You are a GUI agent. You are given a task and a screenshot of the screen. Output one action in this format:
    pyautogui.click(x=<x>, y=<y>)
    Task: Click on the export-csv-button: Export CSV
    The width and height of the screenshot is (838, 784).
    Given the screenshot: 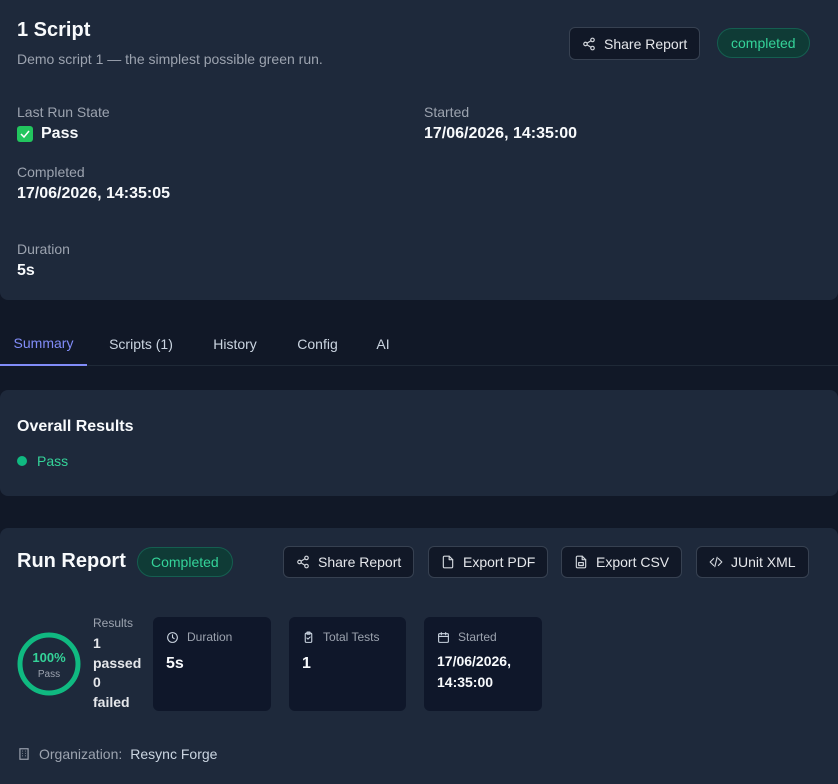 What is the action you would take?
    pyautogui.click(x=622, y=562)
    